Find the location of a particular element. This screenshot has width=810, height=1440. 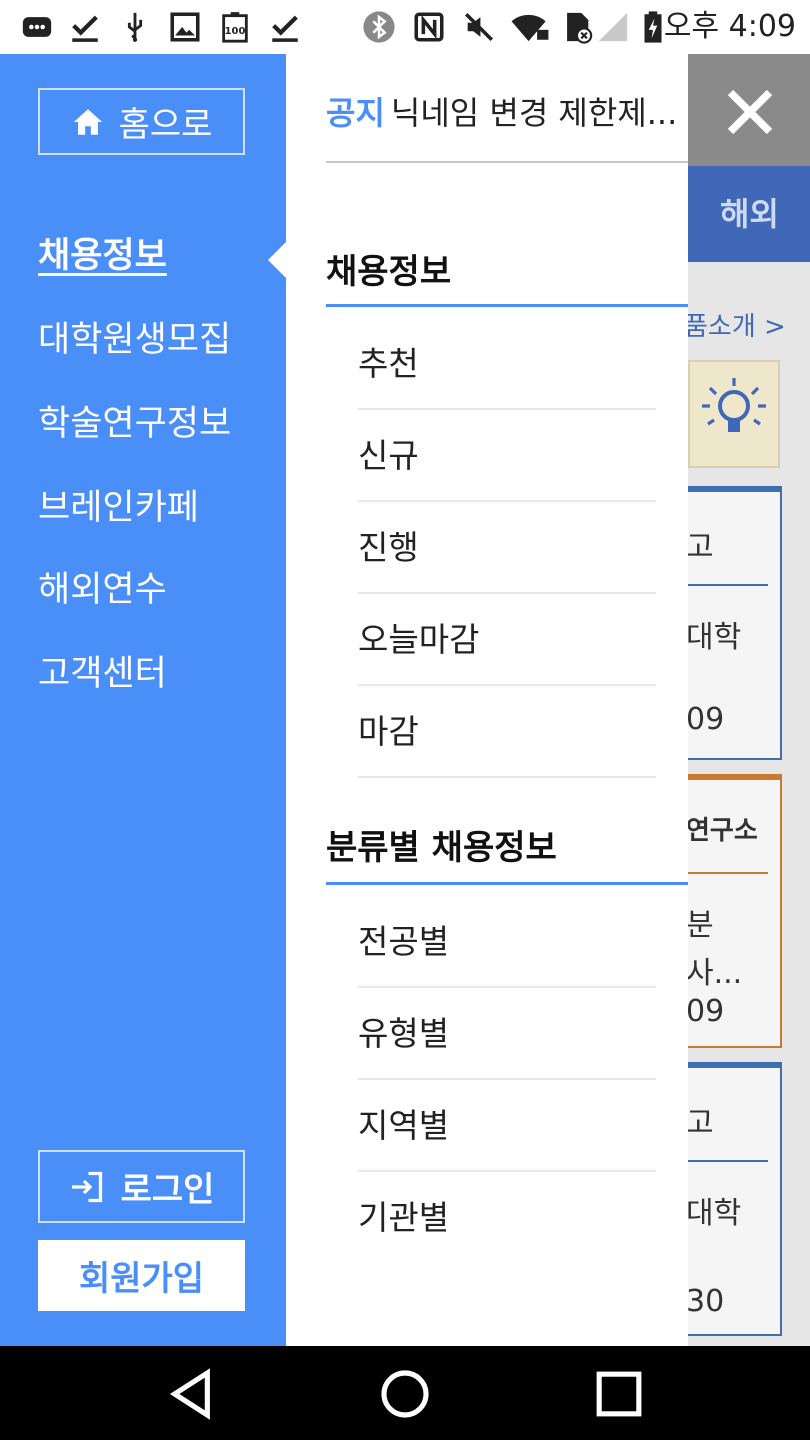

submenu-item-by-institution: 기관별 is located at coordinates (507, 1218).